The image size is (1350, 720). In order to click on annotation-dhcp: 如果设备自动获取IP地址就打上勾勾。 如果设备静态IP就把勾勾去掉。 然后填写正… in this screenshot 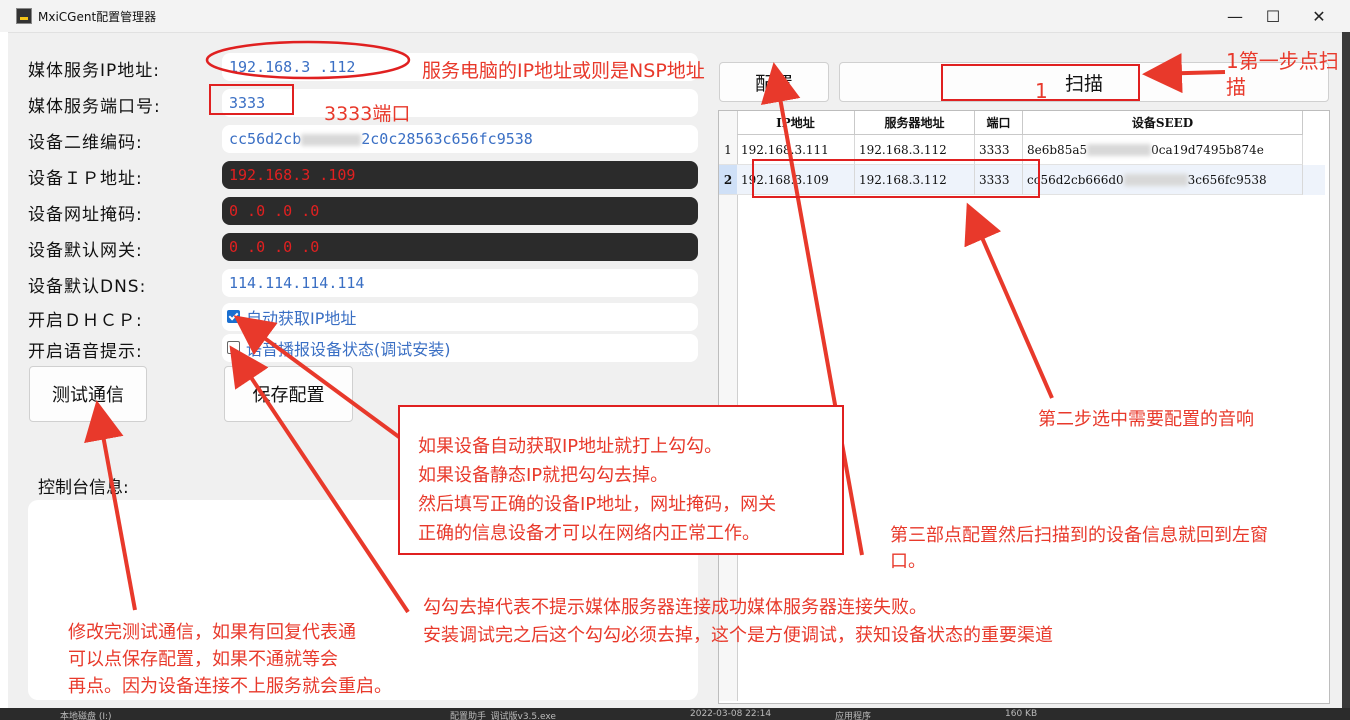, I will do `click(597, 490)`.